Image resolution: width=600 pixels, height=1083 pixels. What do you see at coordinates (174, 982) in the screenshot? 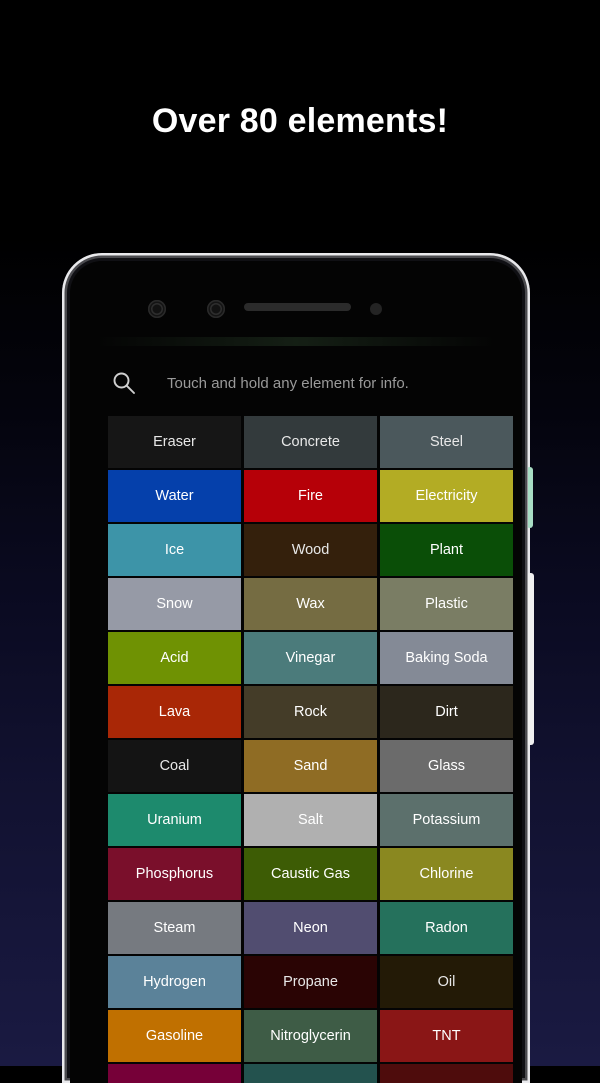
I see `element-tile: Hydrogen` at bounding box center [174, 982].